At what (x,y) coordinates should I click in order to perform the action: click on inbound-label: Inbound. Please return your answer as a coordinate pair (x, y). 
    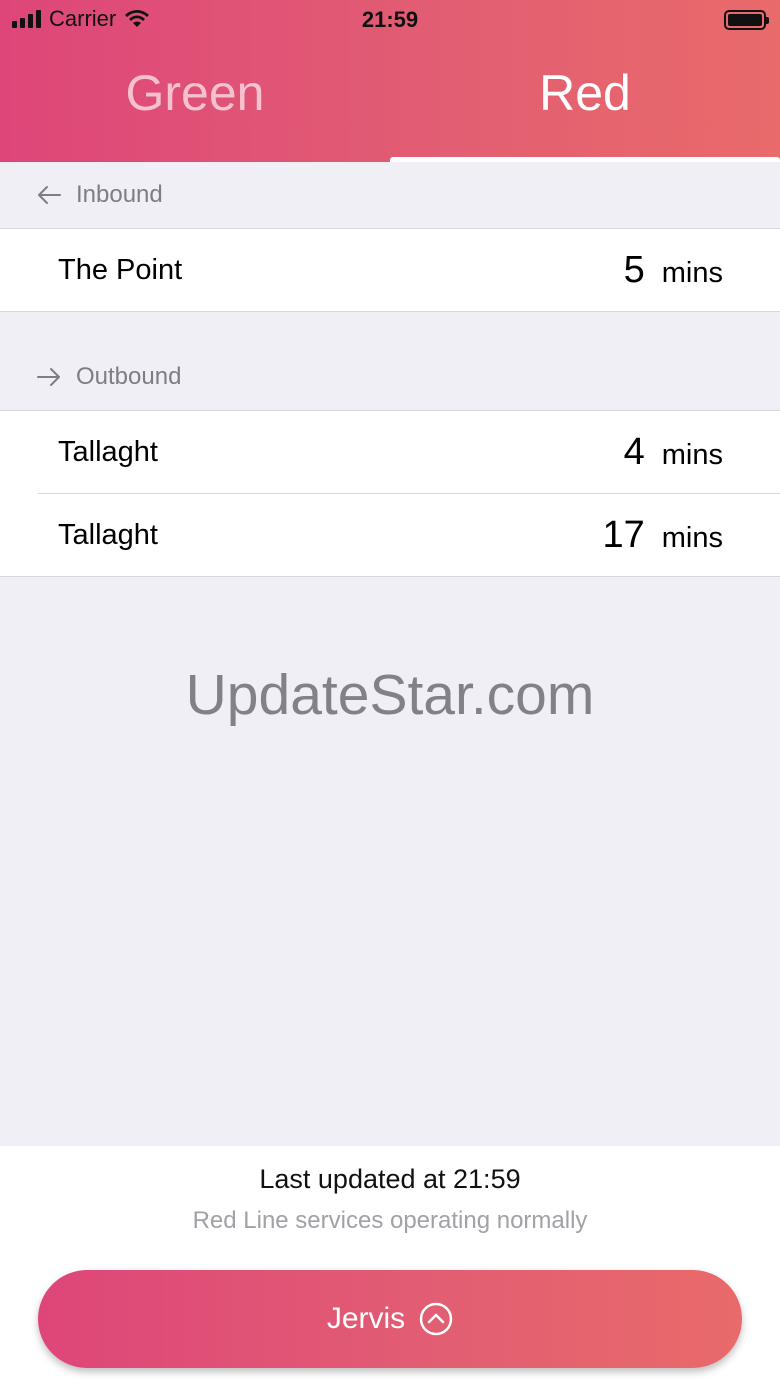
    Looking at the image, I should click on (119, 194).